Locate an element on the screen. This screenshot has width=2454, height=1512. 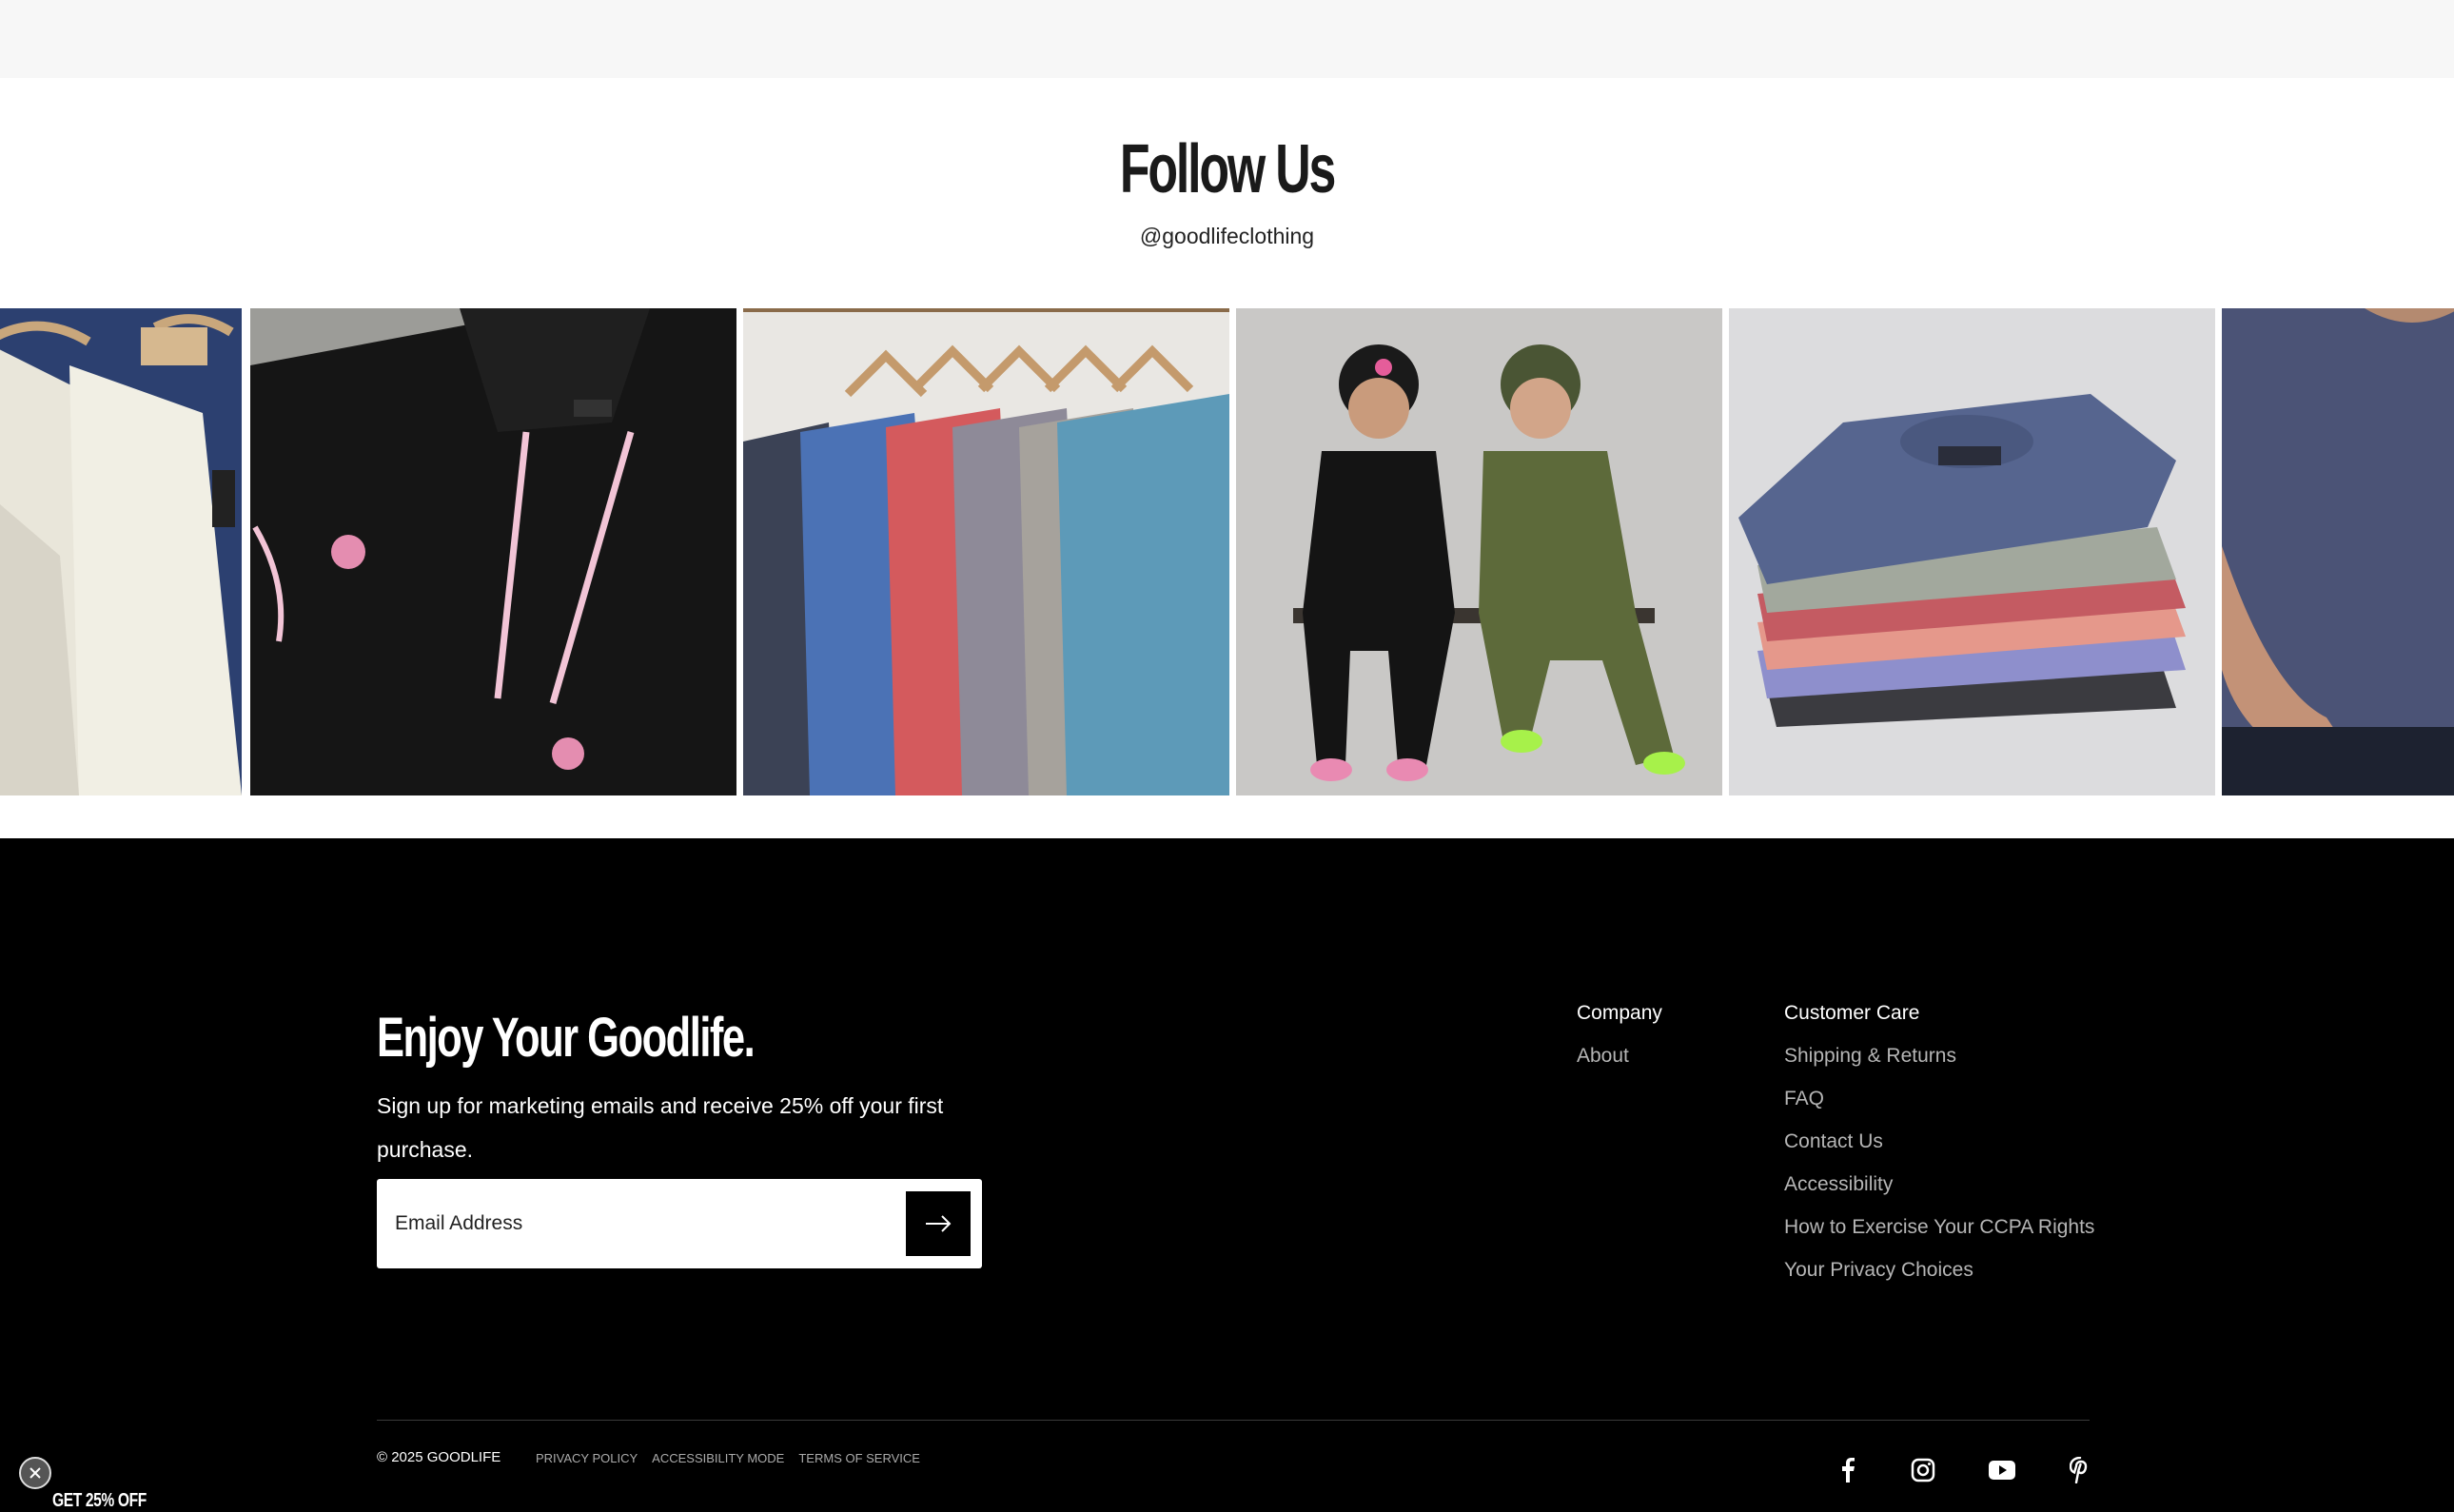
gallery-tile-man-blue-tee is located at coordinates (2338, 551).